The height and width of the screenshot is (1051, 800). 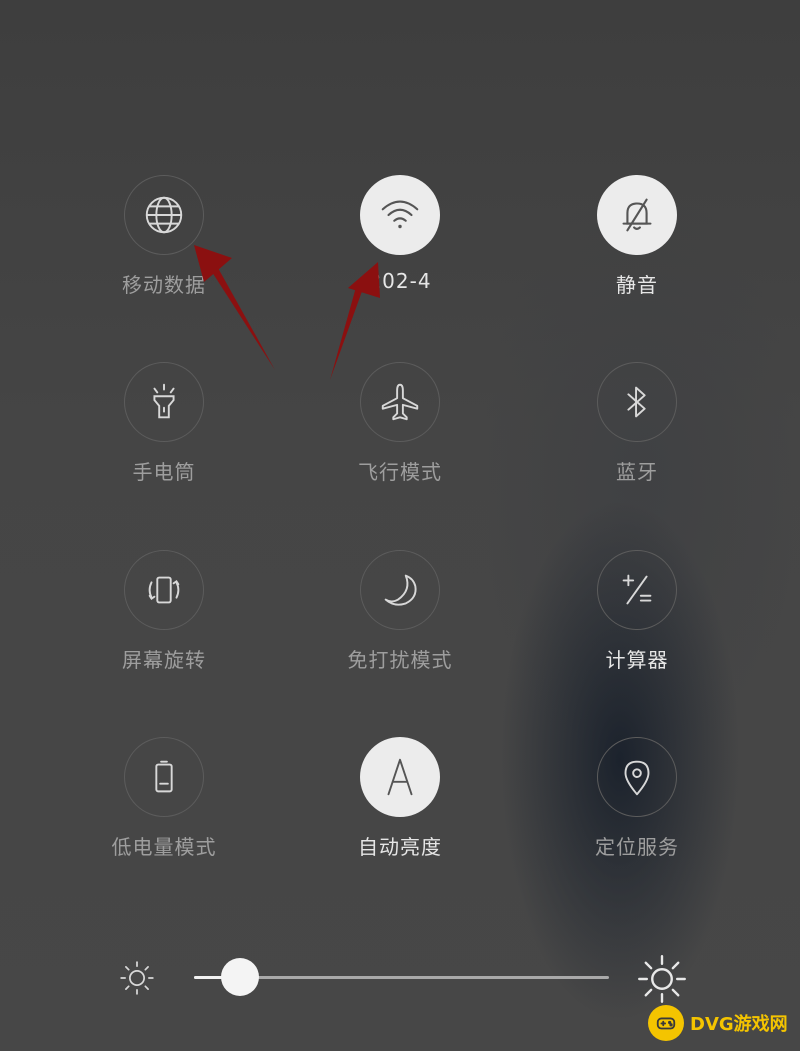 I want to click on gamepad-icon, so click(x=666, y=1023).